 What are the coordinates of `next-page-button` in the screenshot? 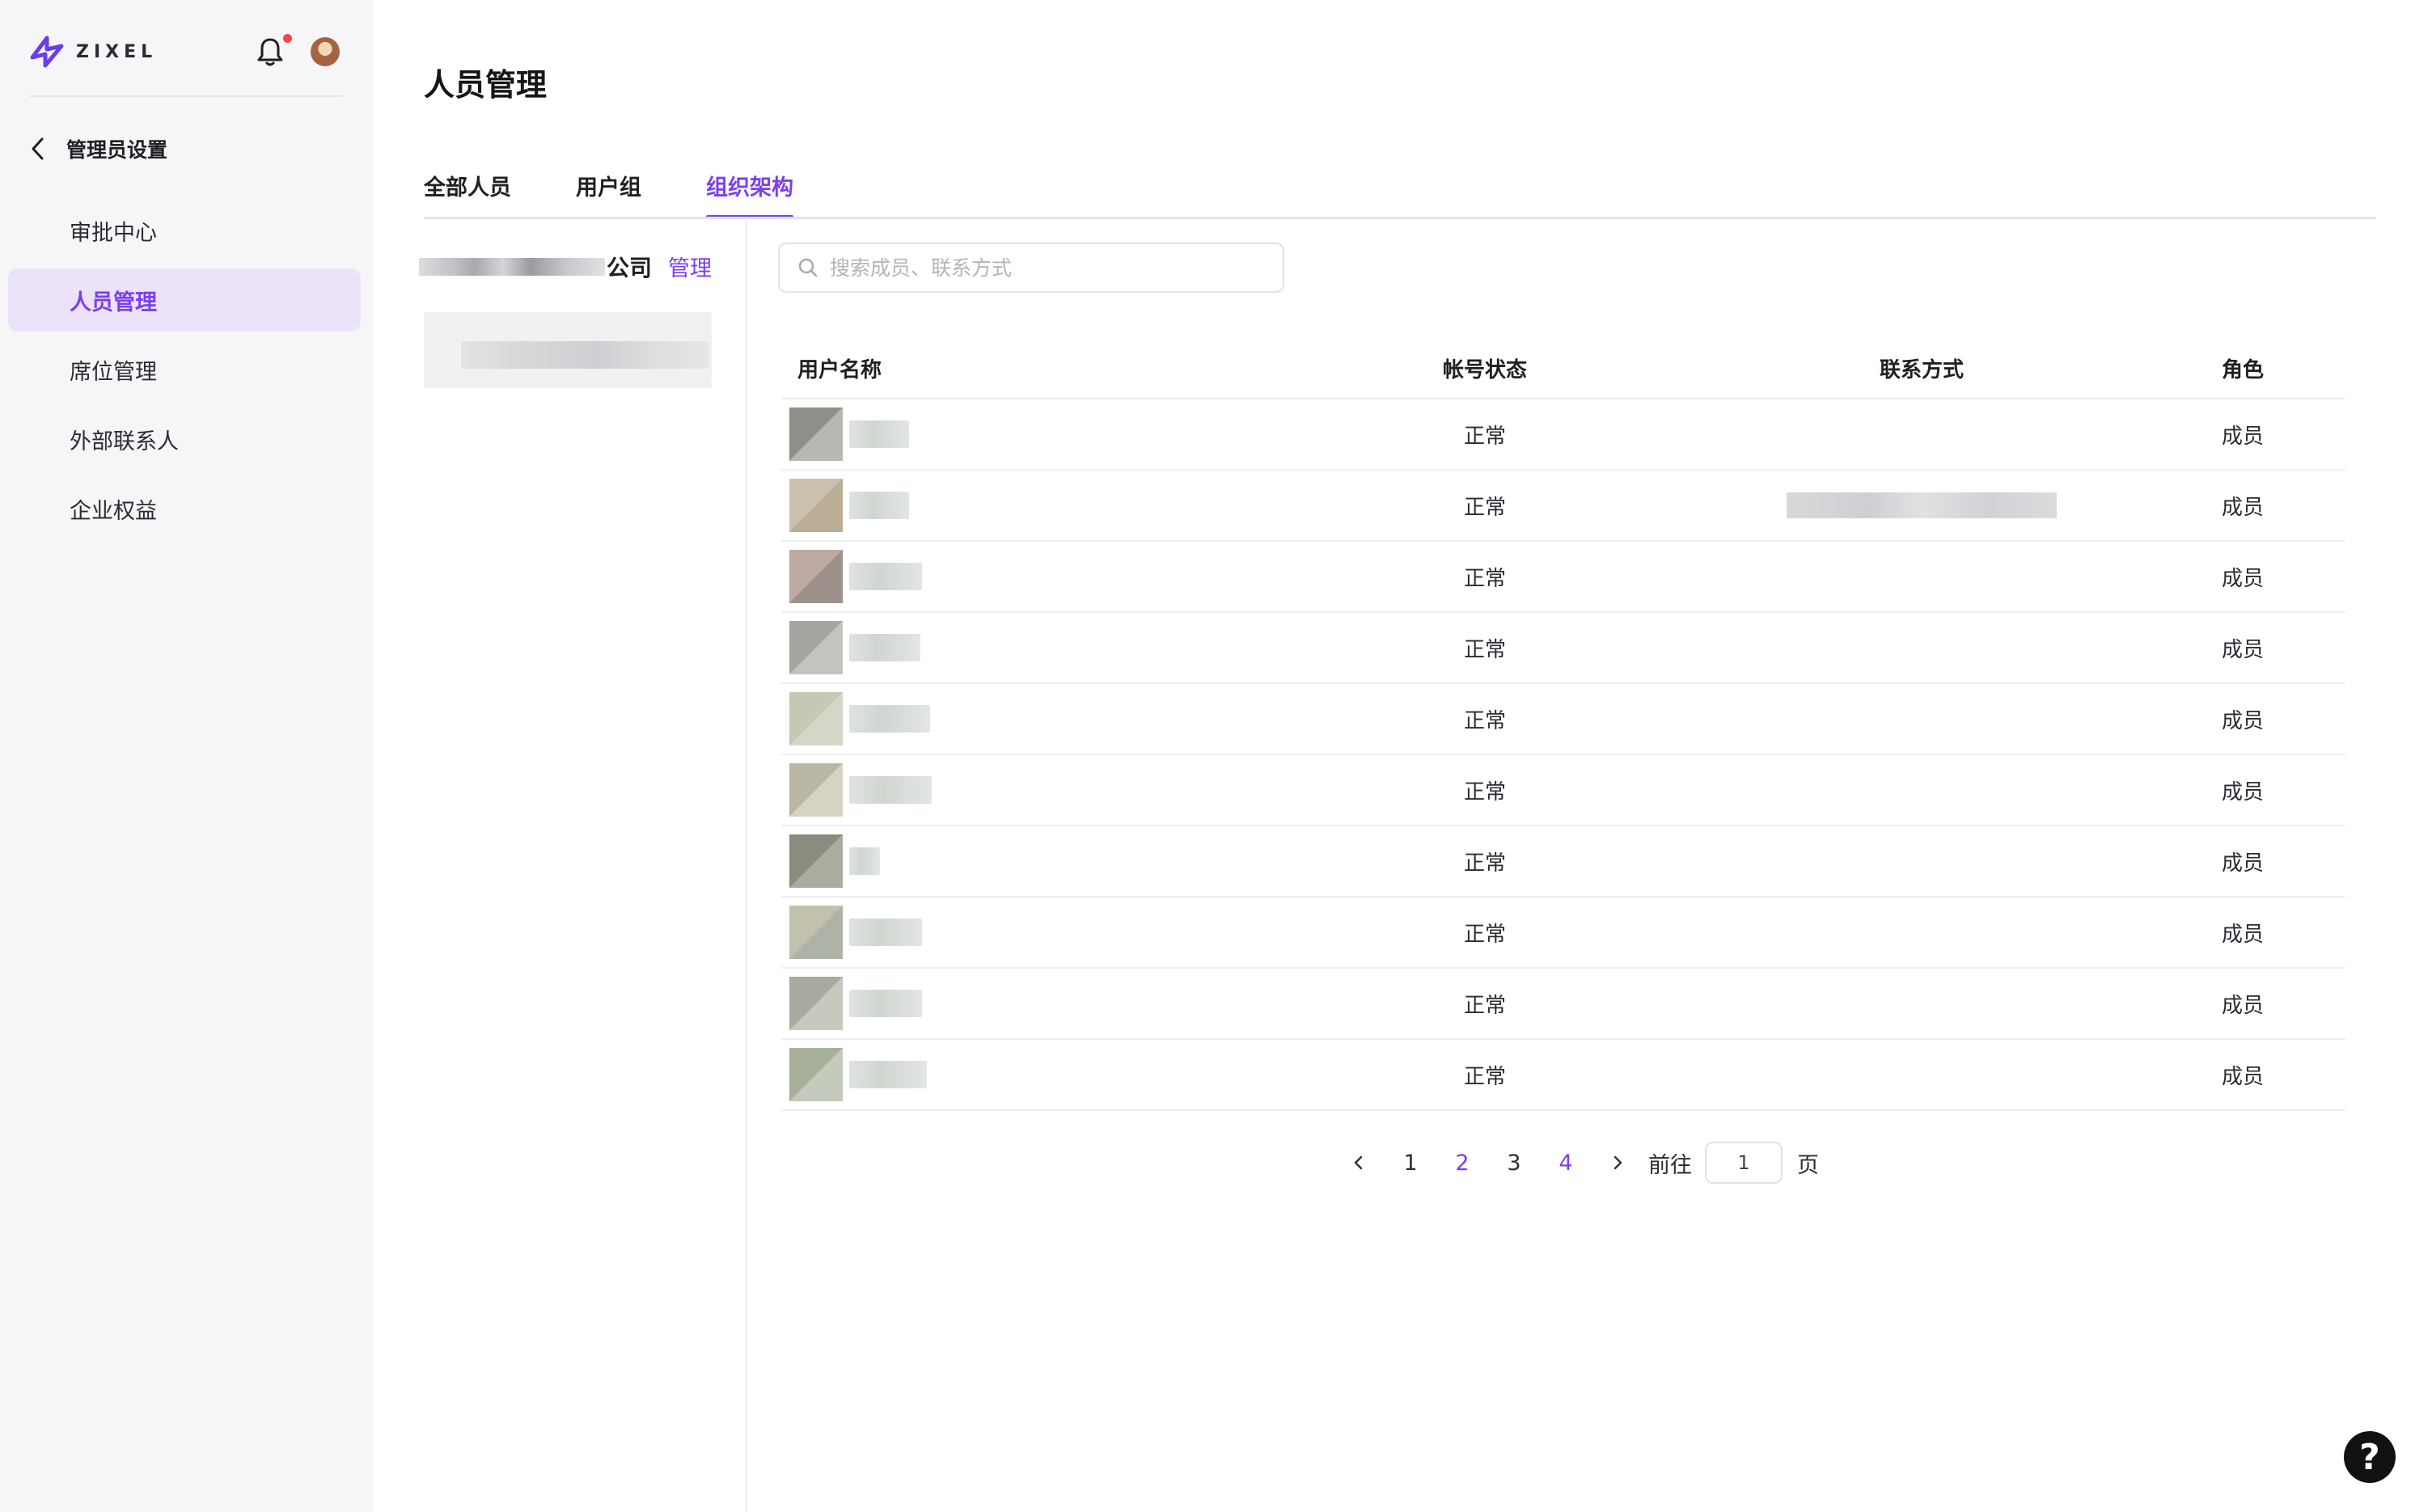 It's located at (1617, 1163).